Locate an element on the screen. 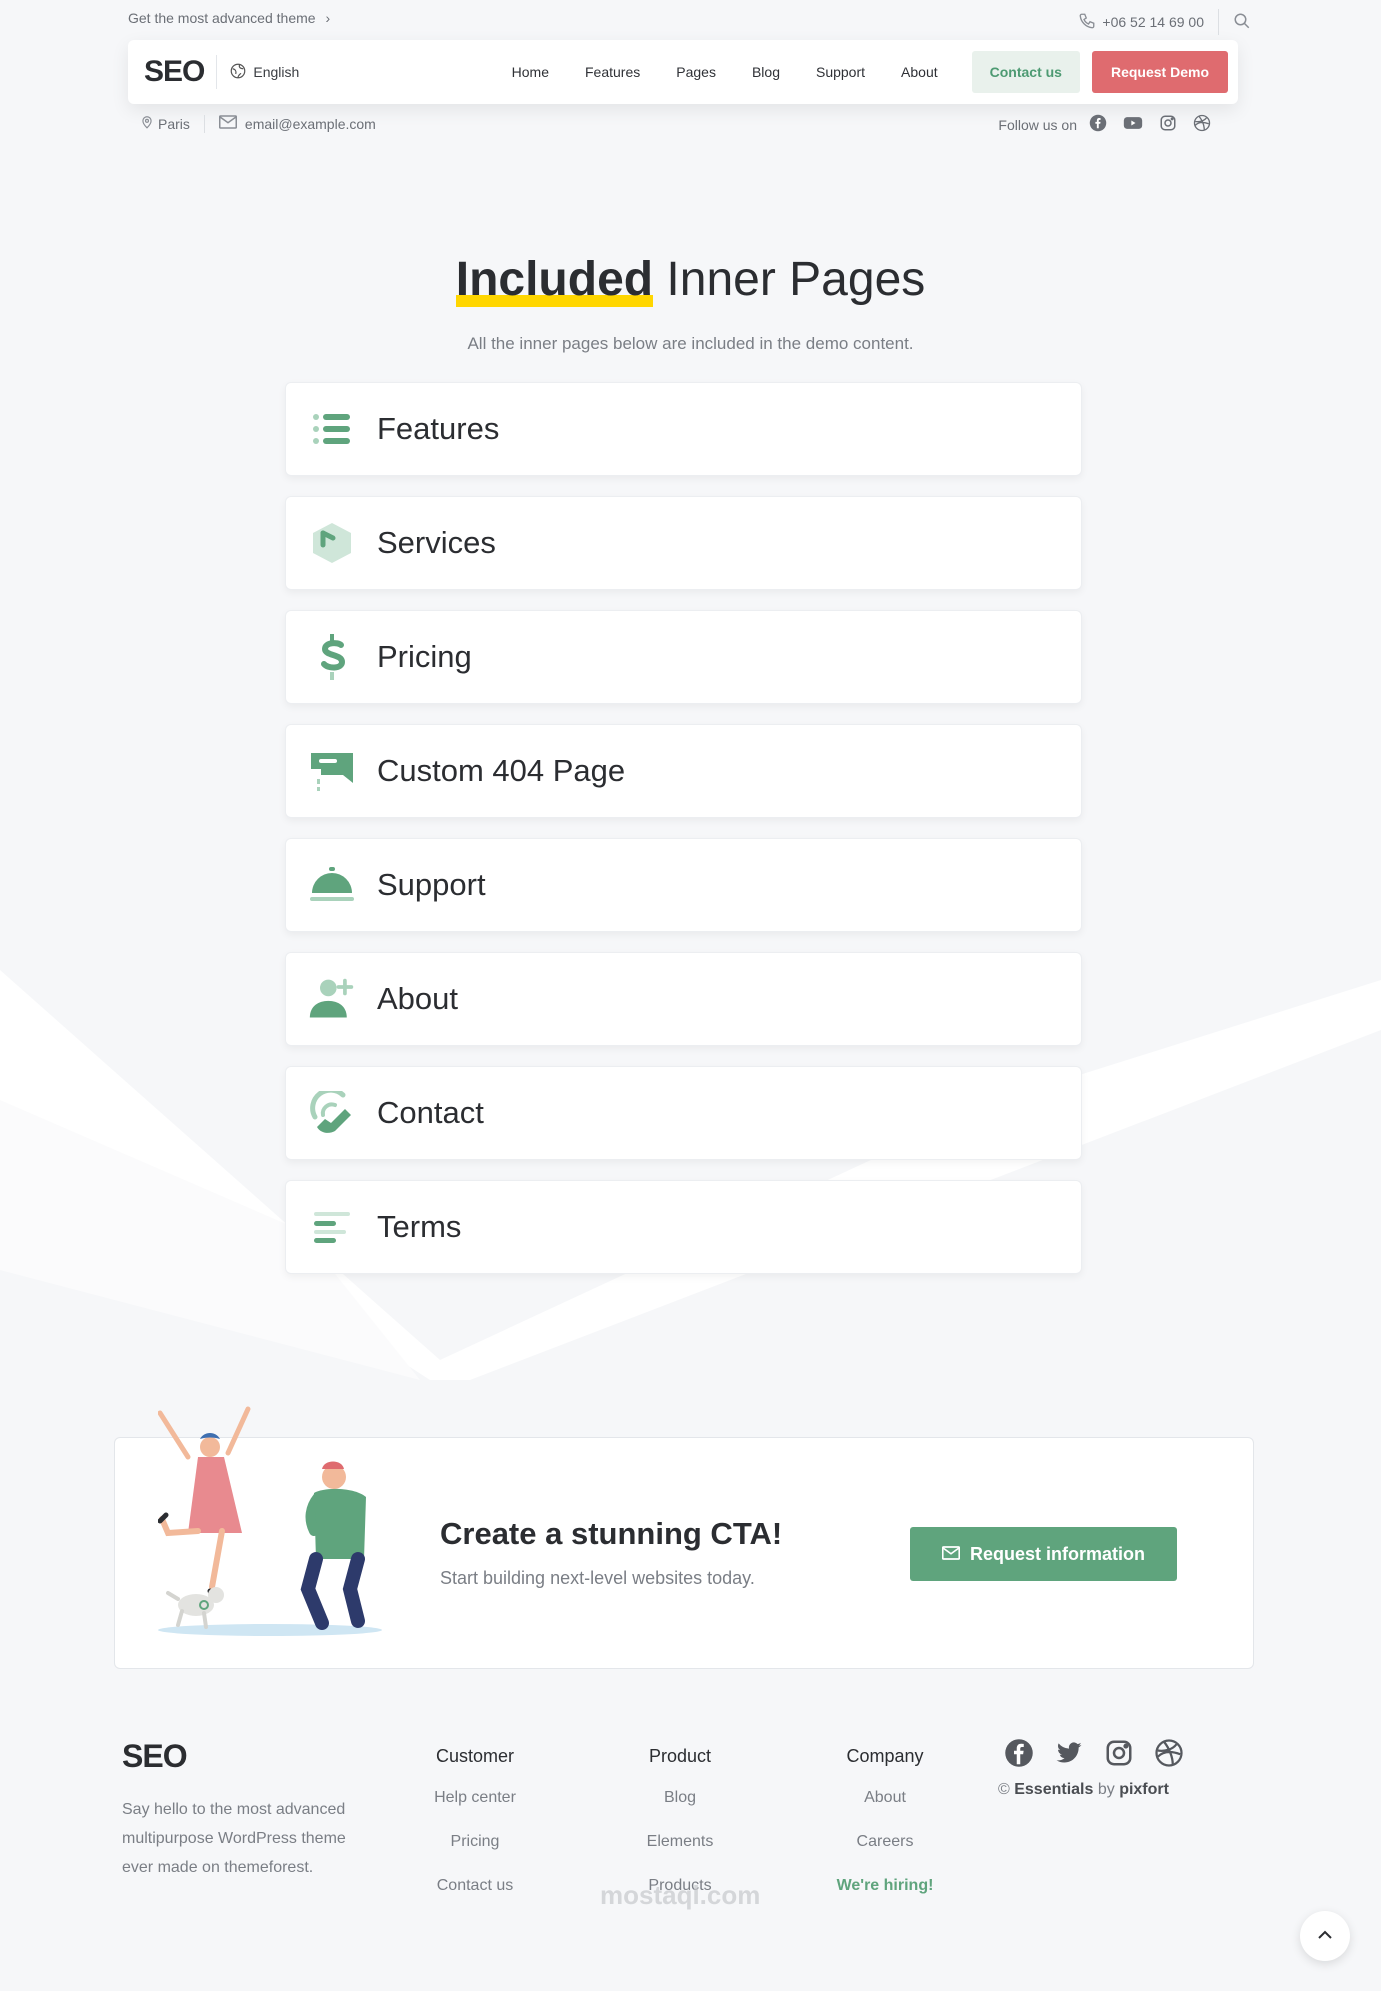  footer-link: About is located at coordinates (885, 1811).